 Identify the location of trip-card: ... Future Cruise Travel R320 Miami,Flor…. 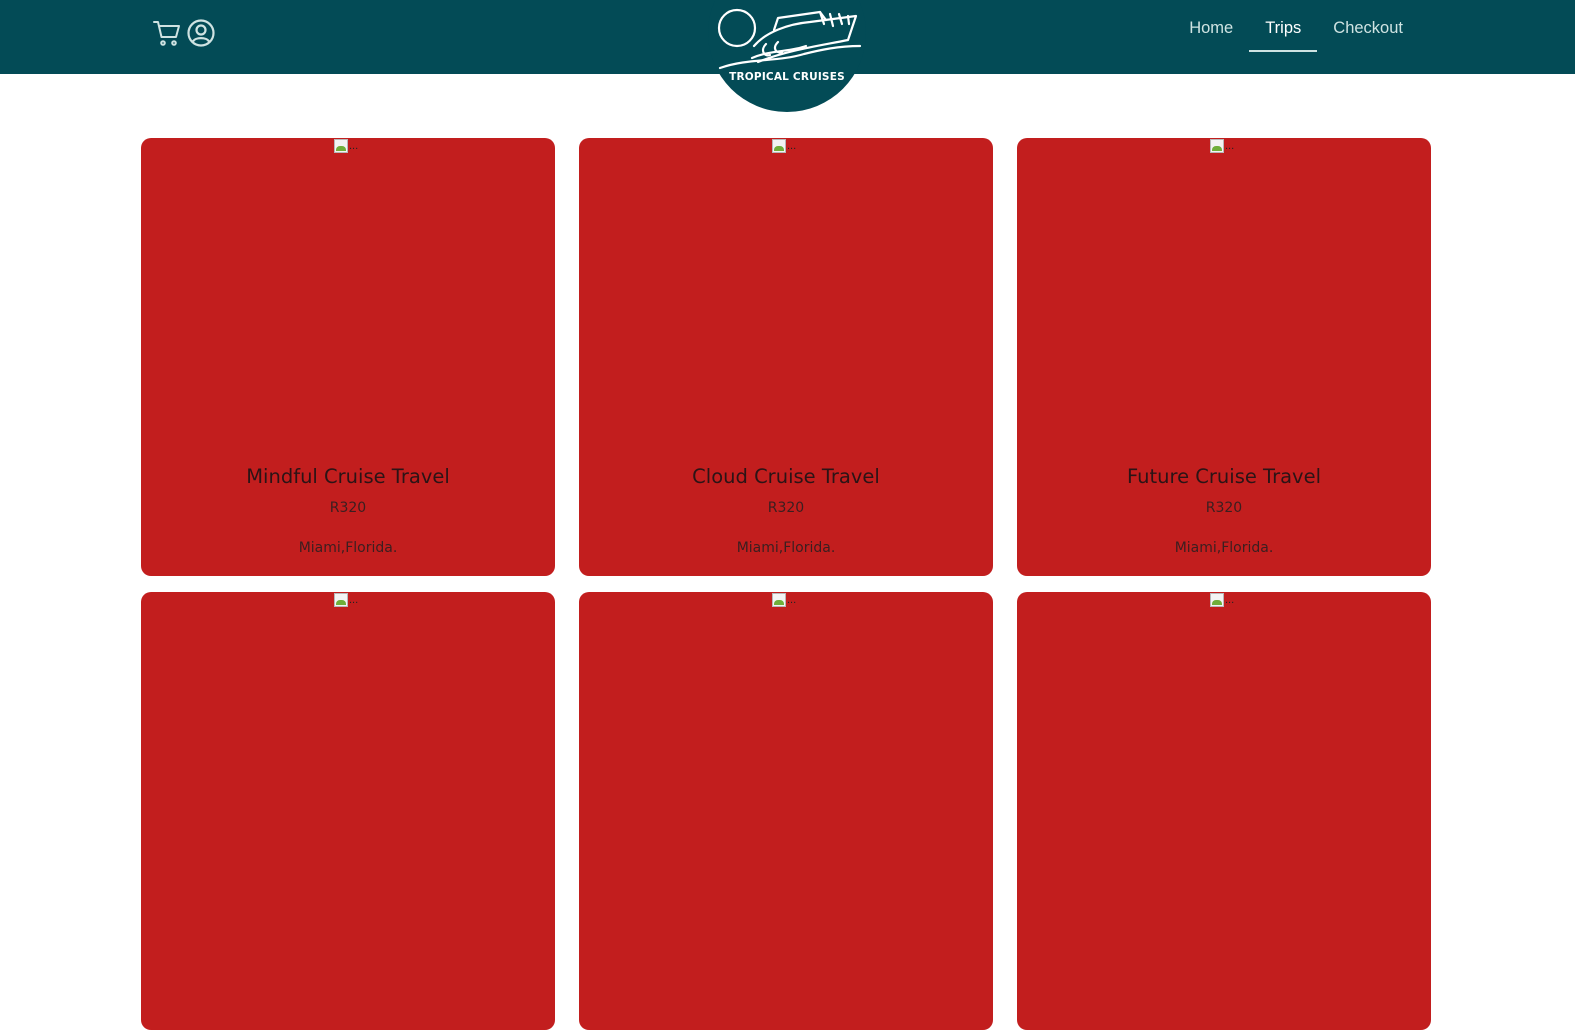
(1224, 357).